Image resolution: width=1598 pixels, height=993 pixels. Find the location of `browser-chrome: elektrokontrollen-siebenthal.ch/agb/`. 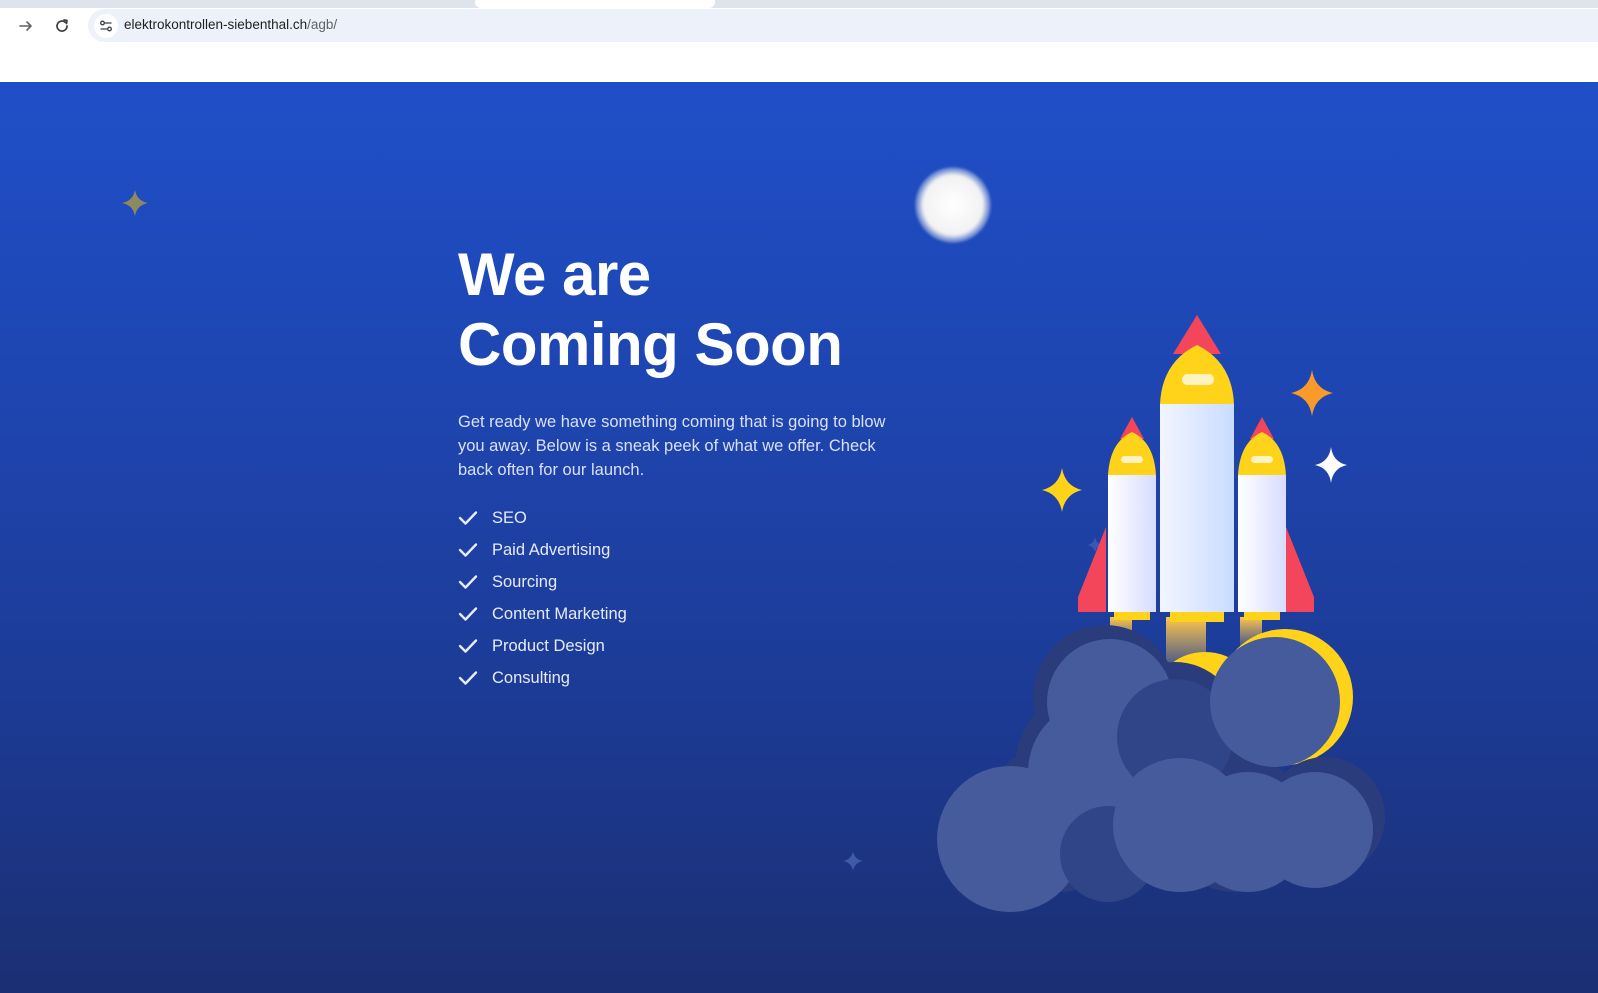

browser-chrome: elektrokontrollen-siebenthal.ch/agb/ is located at coordinates (799, 41).